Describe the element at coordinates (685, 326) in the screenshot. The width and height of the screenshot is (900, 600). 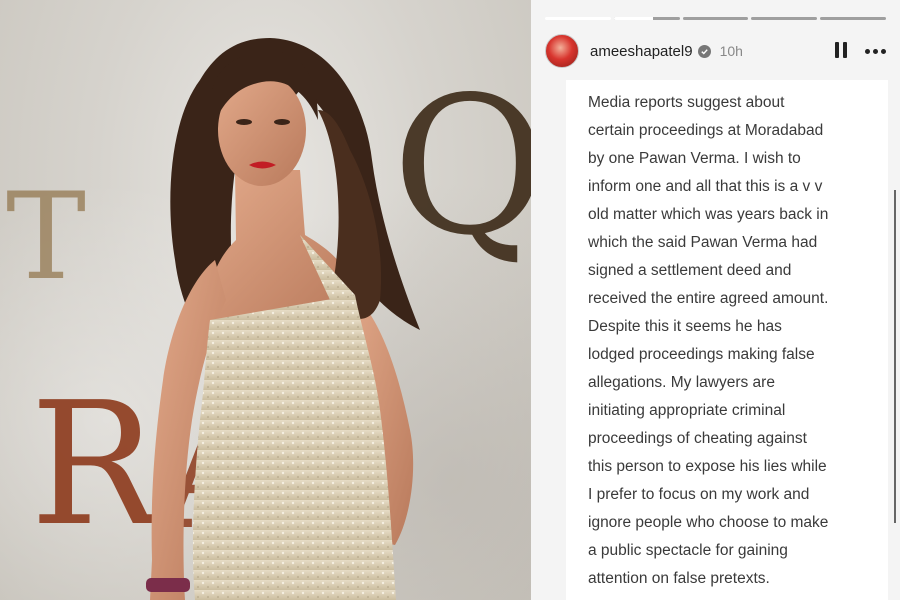
I see `statement-line: Despite this it seems he has` at that location.